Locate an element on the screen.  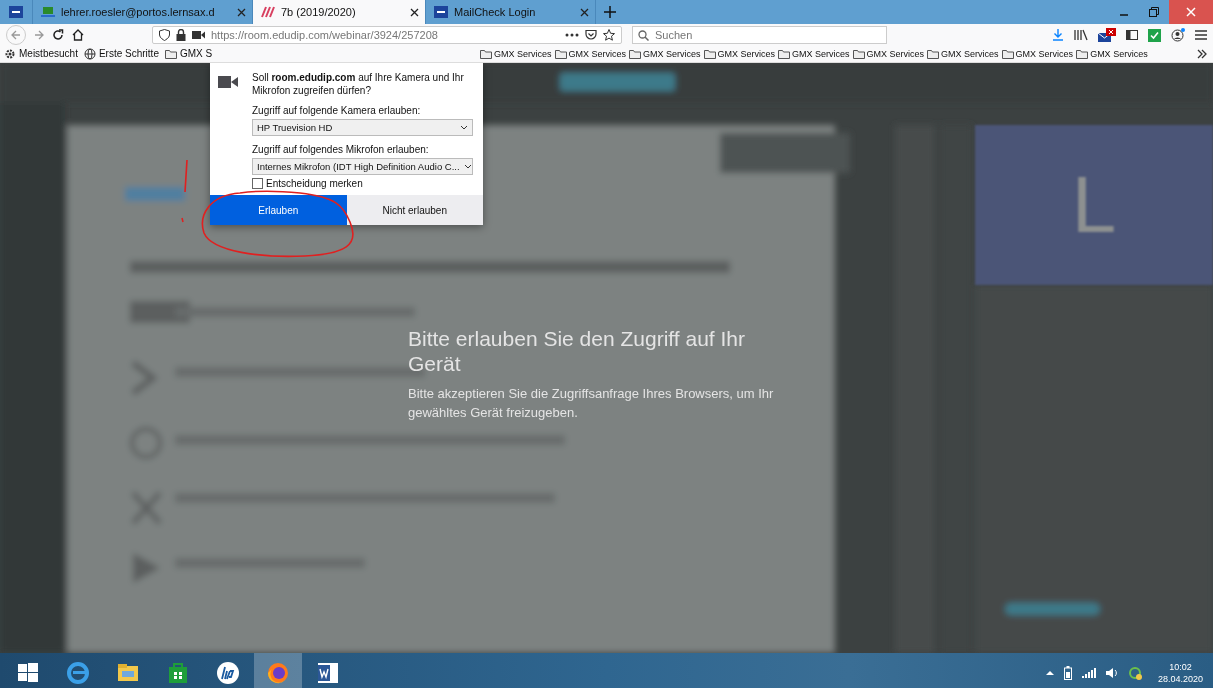
search-field: Suchen is located at coordinates (759, 35).